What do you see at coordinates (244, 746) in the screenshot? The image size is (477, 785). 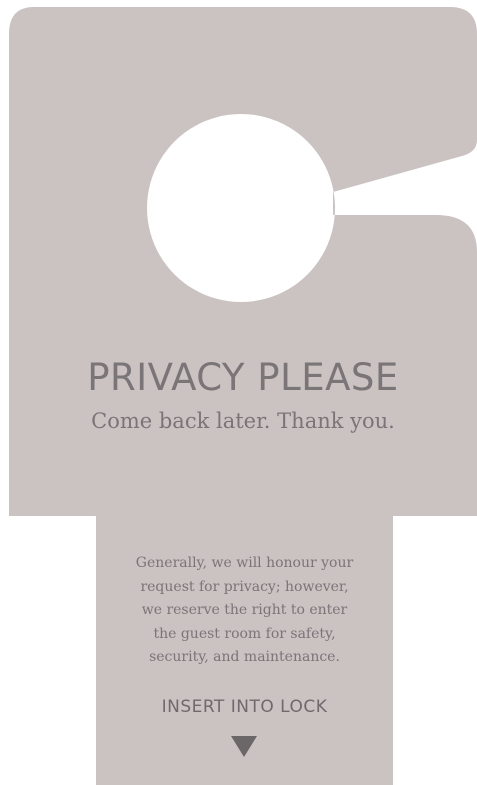 I see `triangle-down-icon` at bounding box center [244, 746].